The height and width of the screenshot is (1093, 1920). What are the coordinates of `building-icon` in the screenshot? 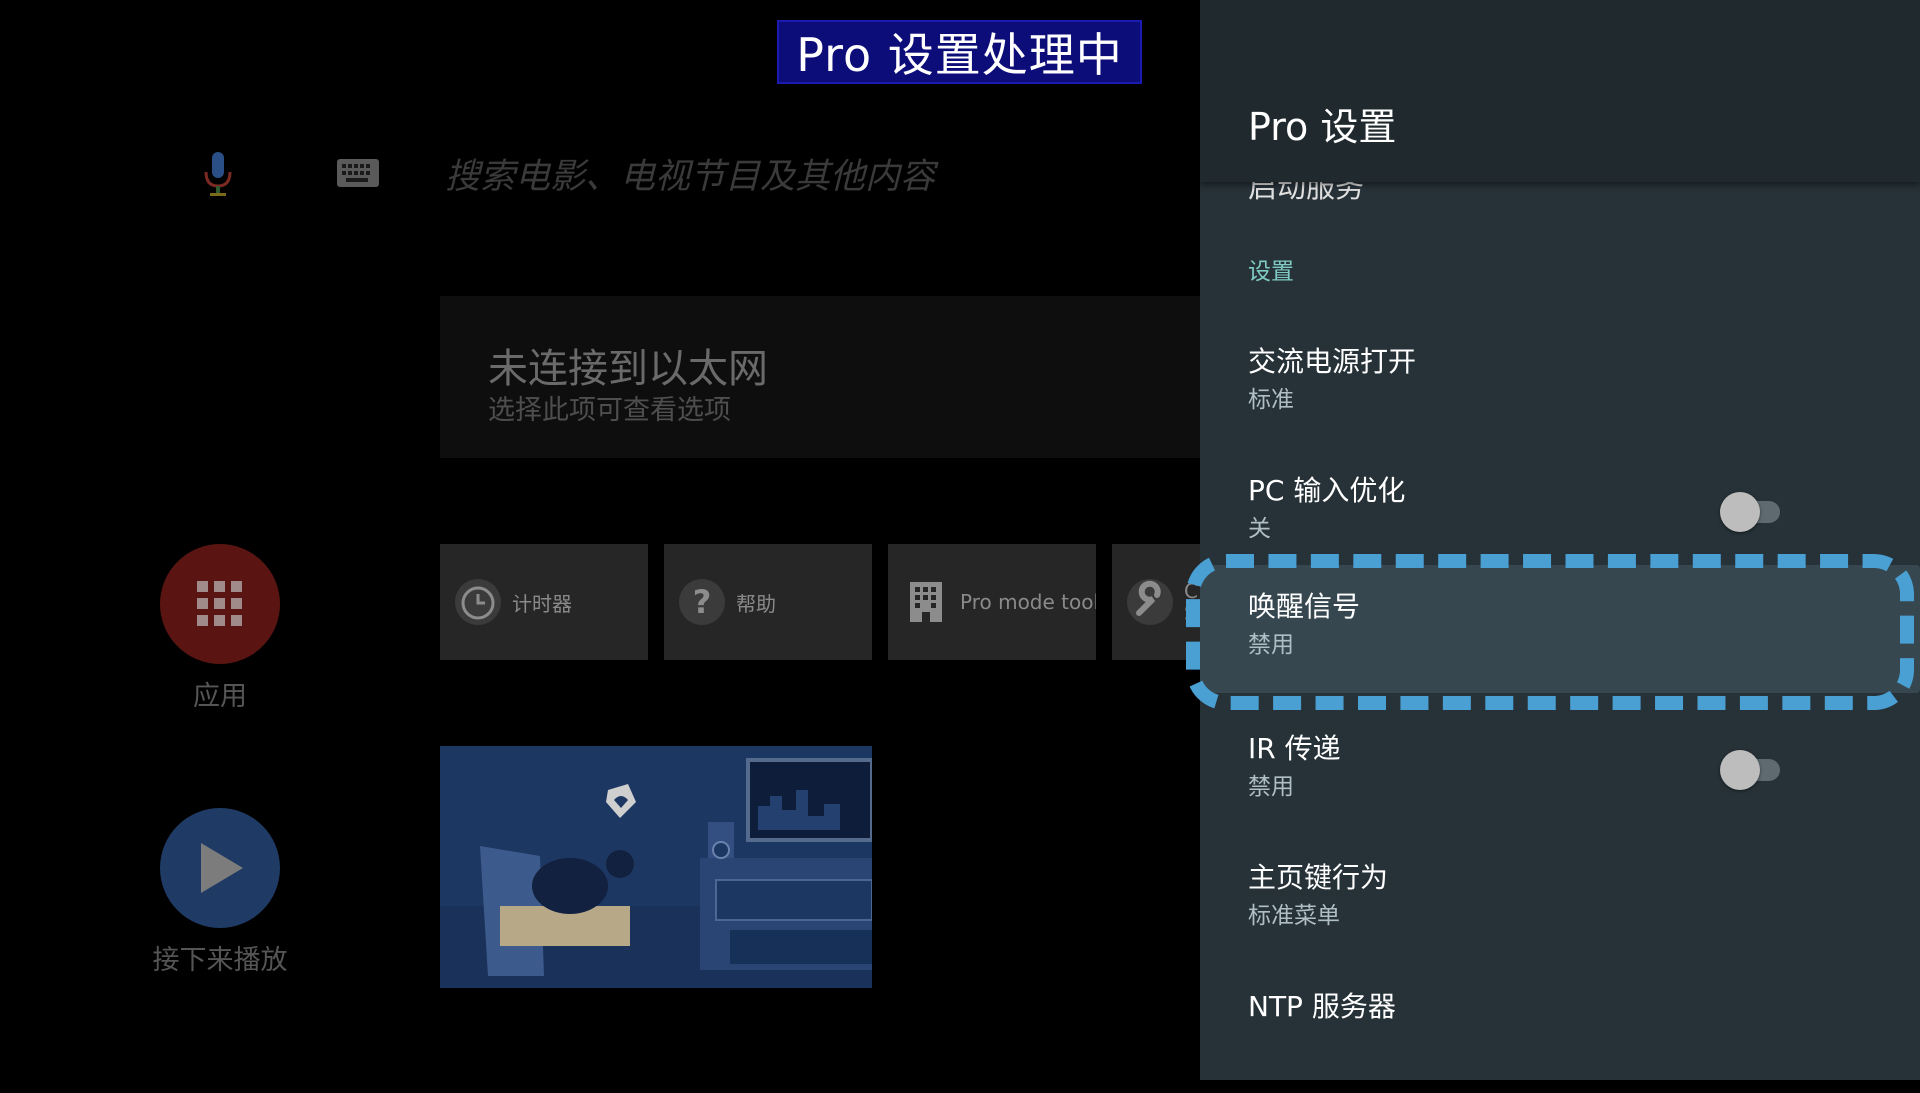 It's located at (926, 602).